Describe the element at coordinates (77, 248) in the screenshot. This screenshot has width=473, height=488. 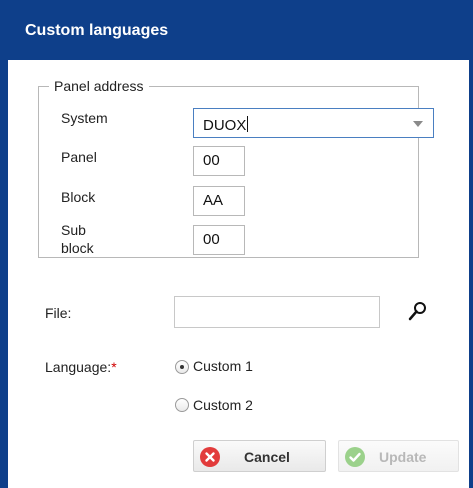
I see `sub-block-label-line2: block` at that location.